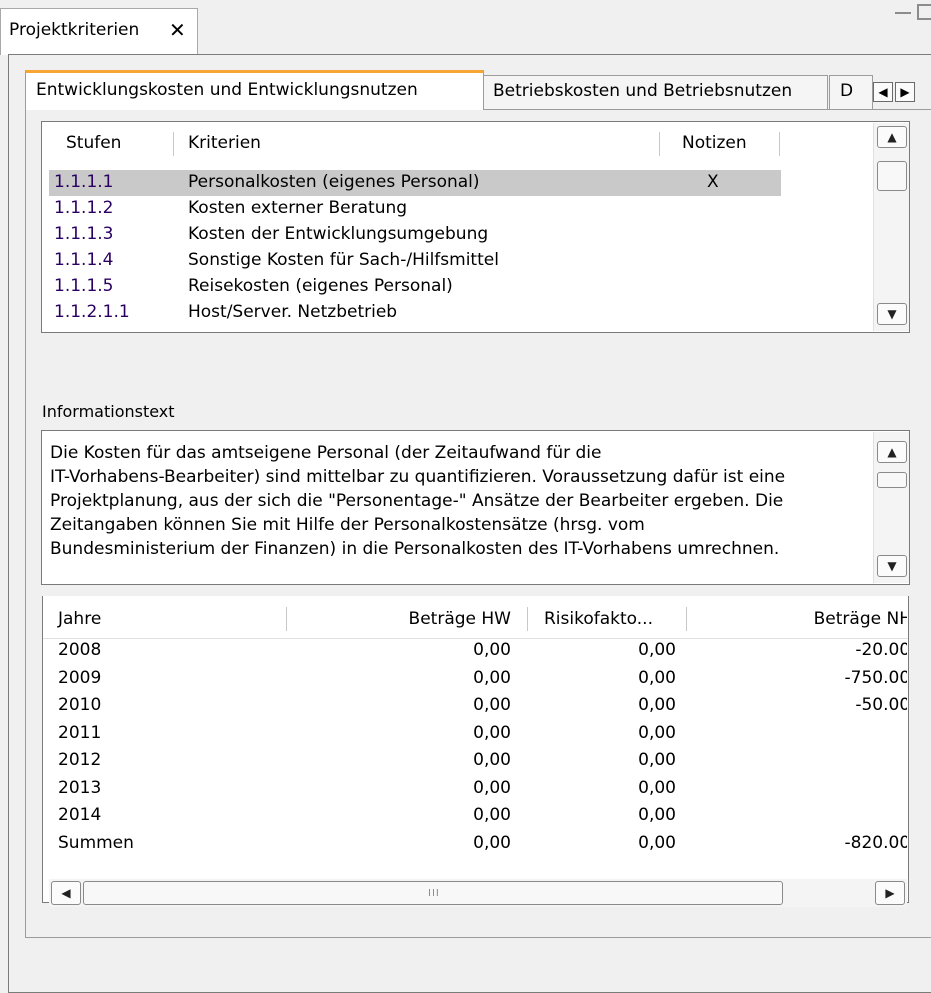 This screenshot has width=931, height=993. Describe the element at coordinates (713, 182) in the screenshot. I see `criteria-notiz: X` at that location.